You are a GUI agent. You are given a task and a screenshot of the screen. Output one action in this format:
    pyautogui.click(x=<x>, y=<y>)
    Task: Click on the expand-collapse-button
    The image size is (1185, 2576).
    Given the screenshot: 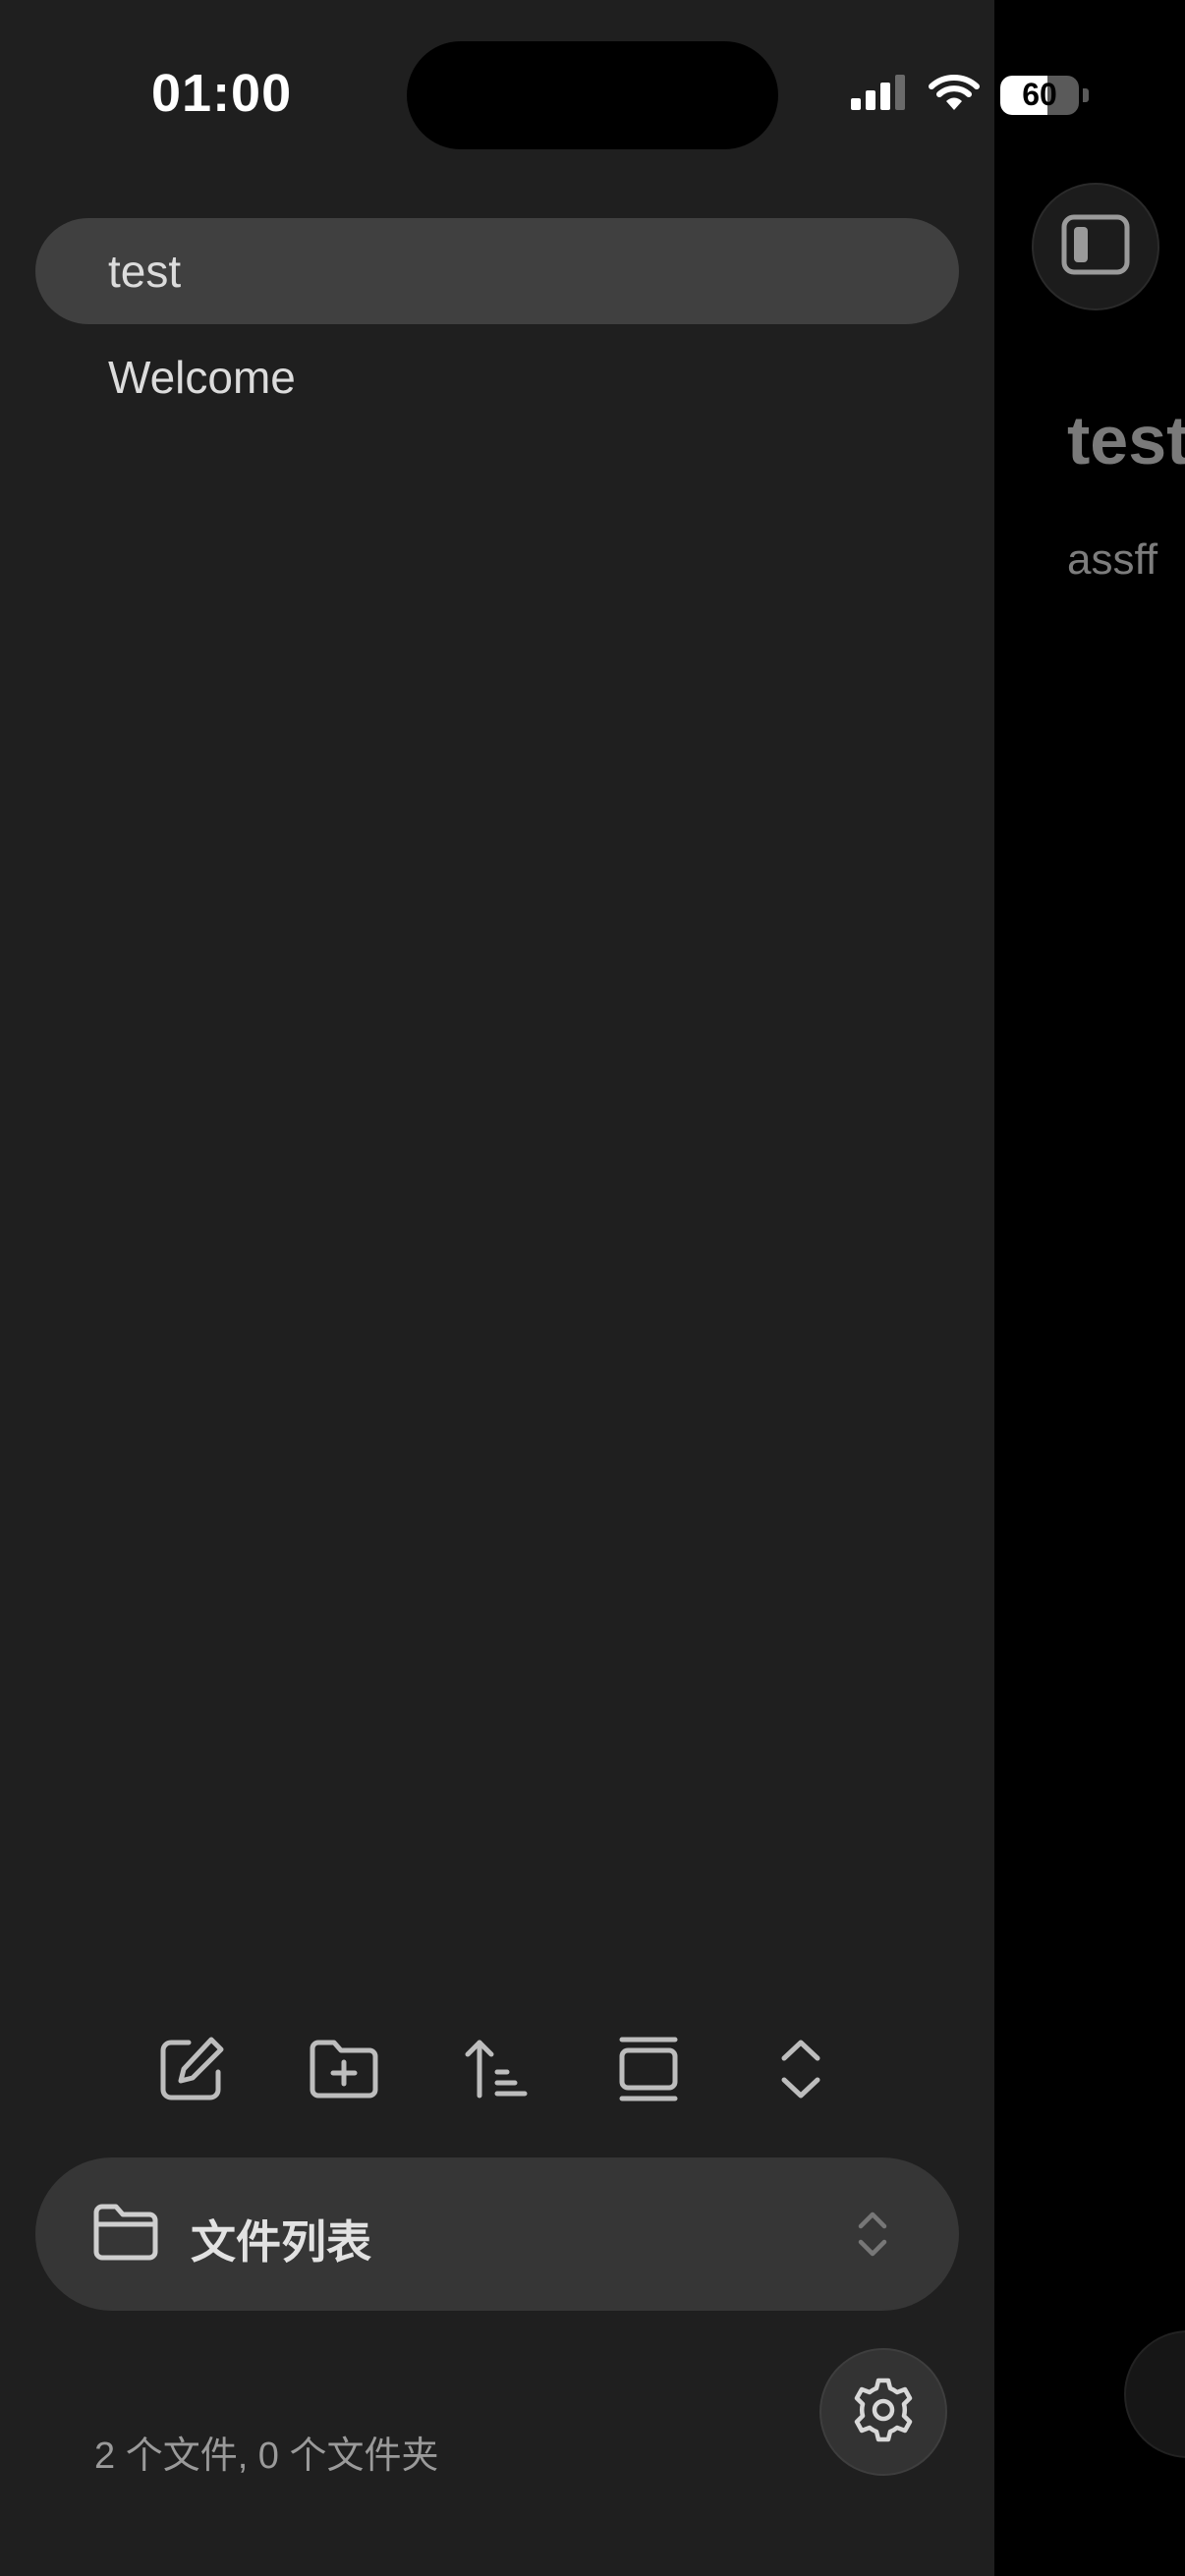 What is the action you would take?
    pyautogui.click(x=801, y=2071)
    